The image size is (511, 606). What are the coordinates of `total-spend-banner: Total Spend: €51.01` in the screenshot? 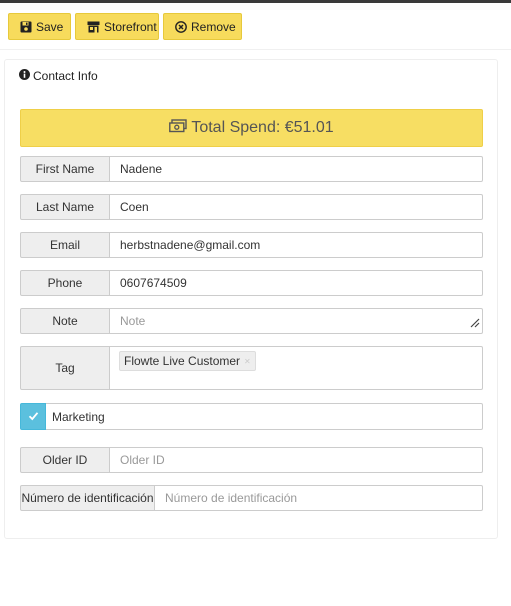 It's located at (251, 128).